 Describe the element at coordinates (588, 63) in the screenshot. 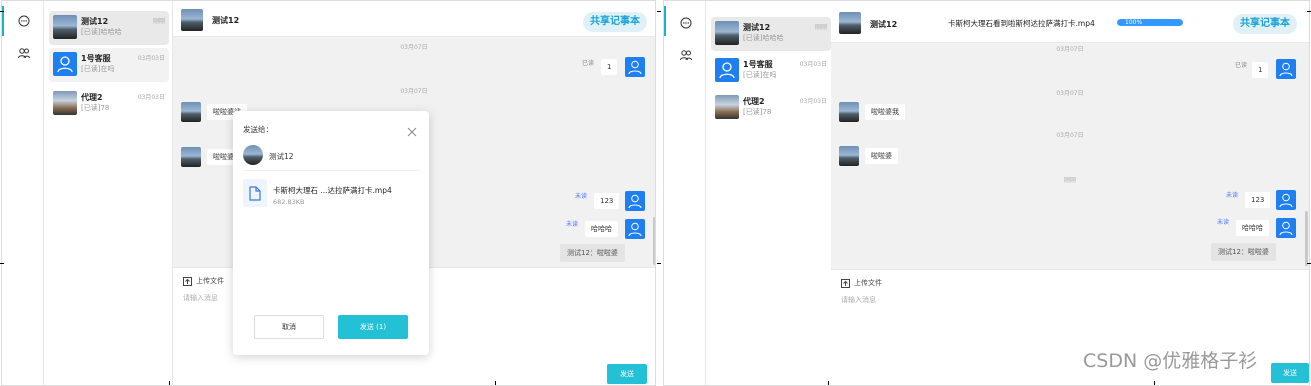

I see `read-status: 已读` at that location.